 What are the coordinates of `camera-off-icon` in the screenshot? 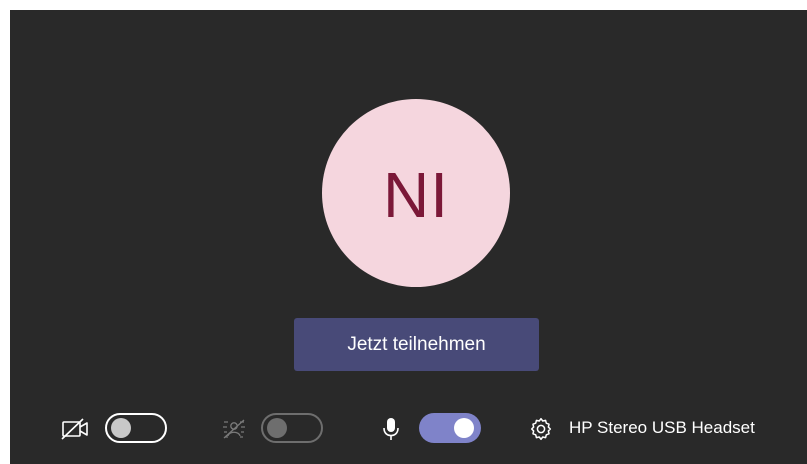 It's located at (76, 429).